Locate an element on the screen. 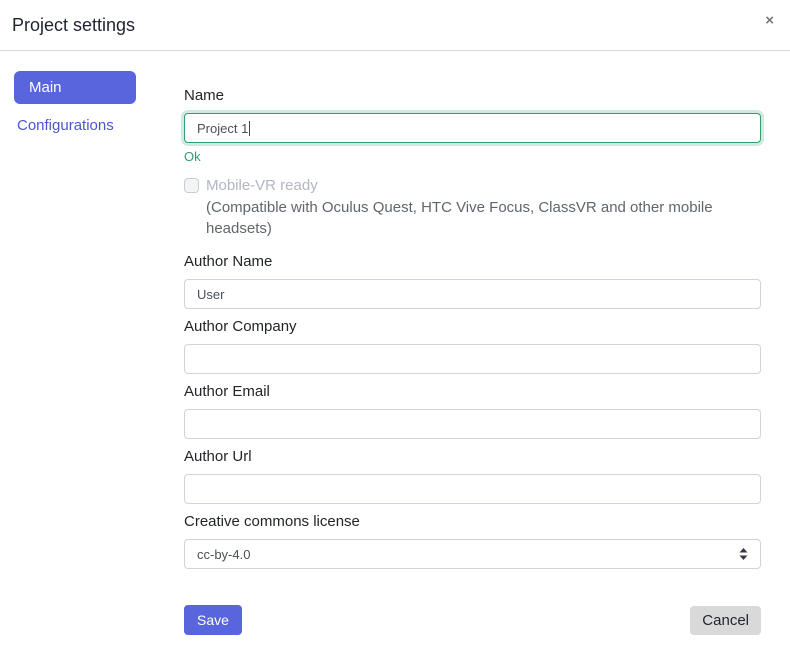 The image size is (790, 664). author-company-group: Author Company is located at coordinates (472, 346).